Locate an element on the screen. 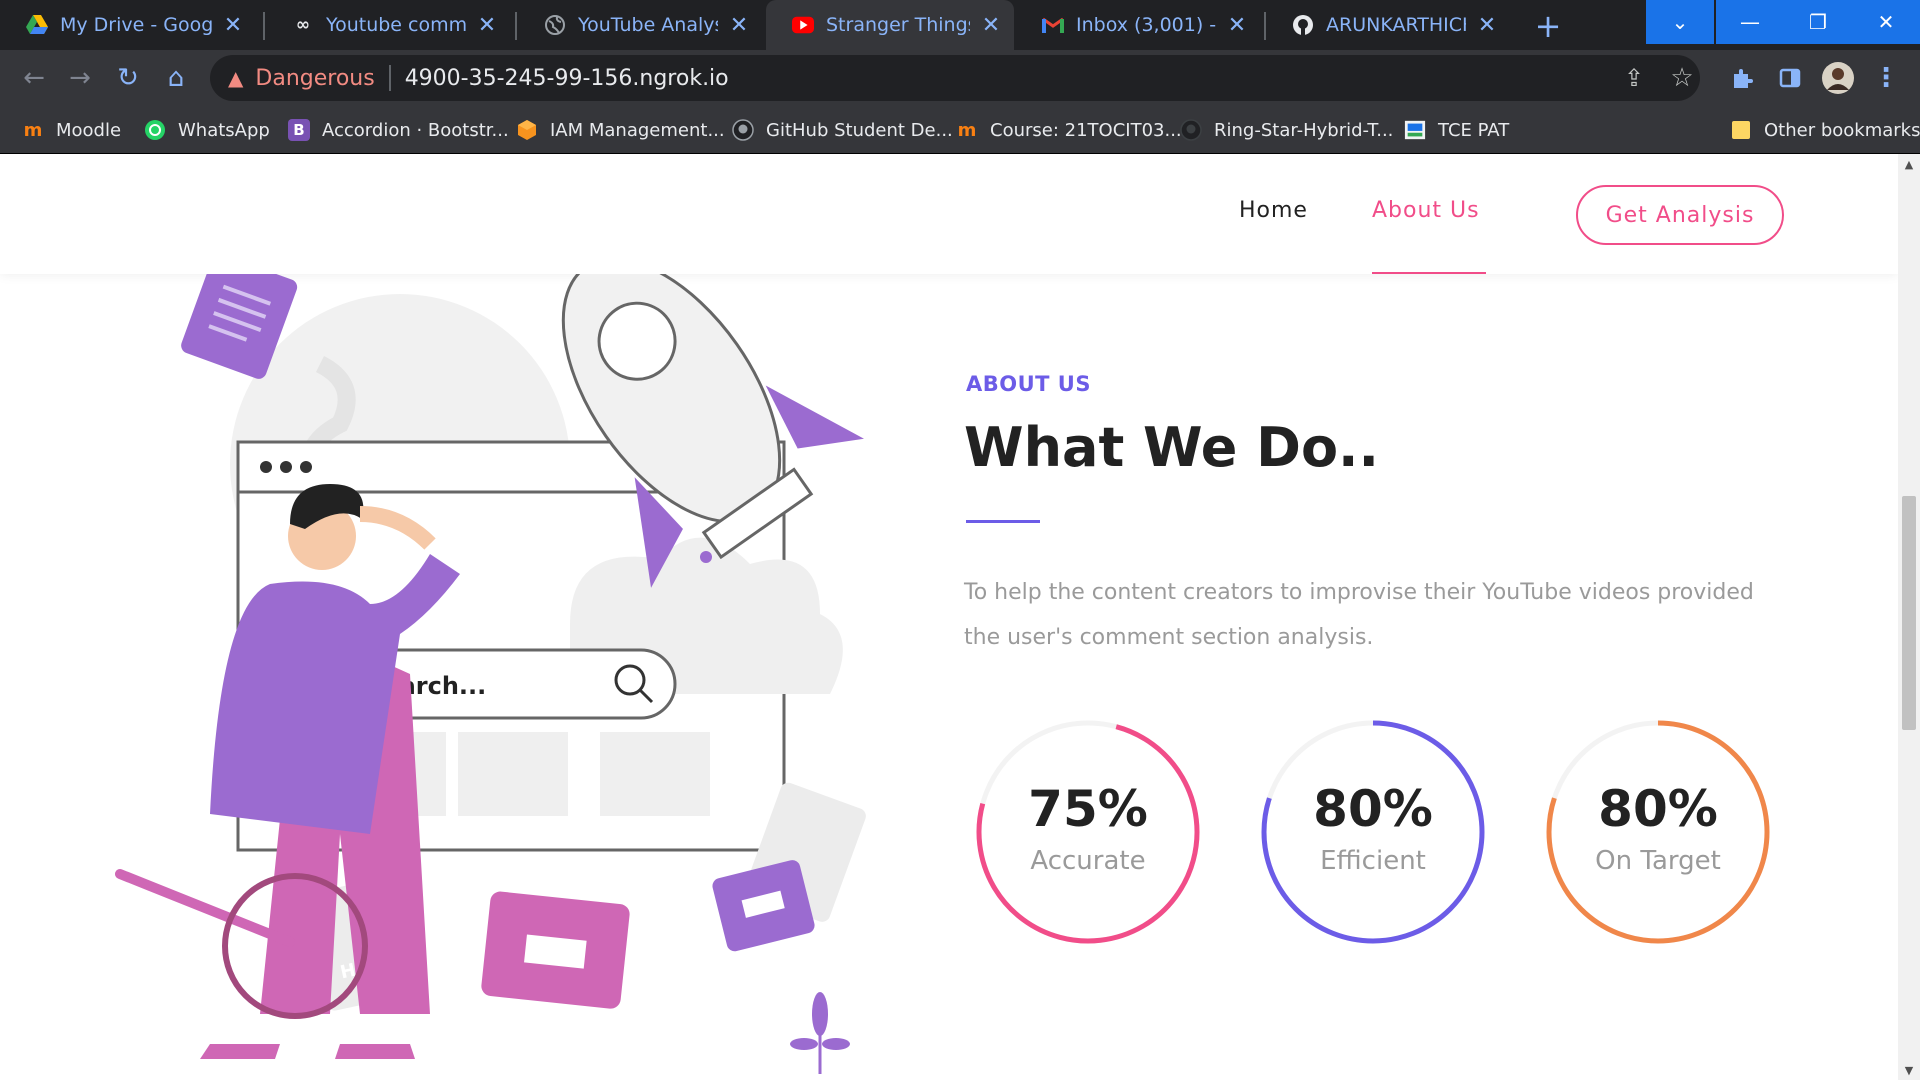  scroll-down-arrow: ▼ is located at coordinates (1909, 1070).